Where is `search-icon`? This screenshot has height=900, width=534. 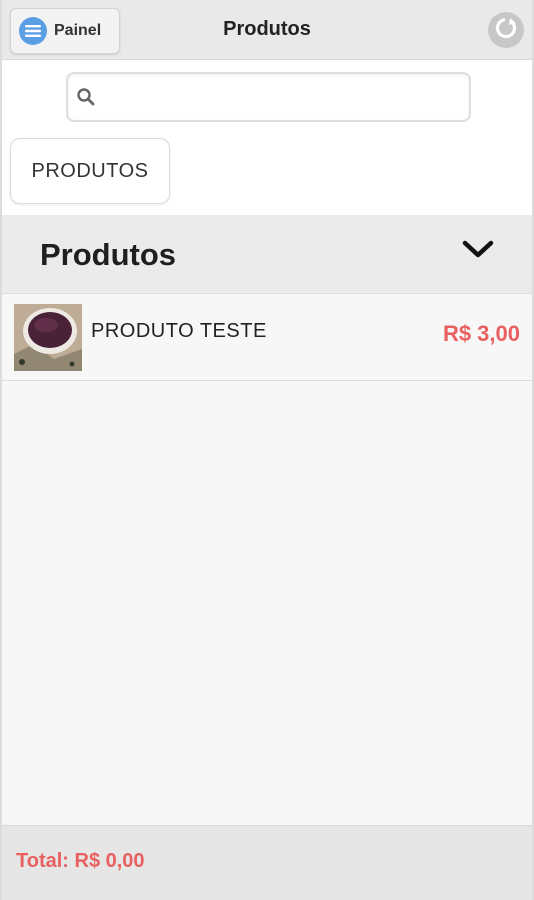
search-icon is located at coordinates (86, 97).